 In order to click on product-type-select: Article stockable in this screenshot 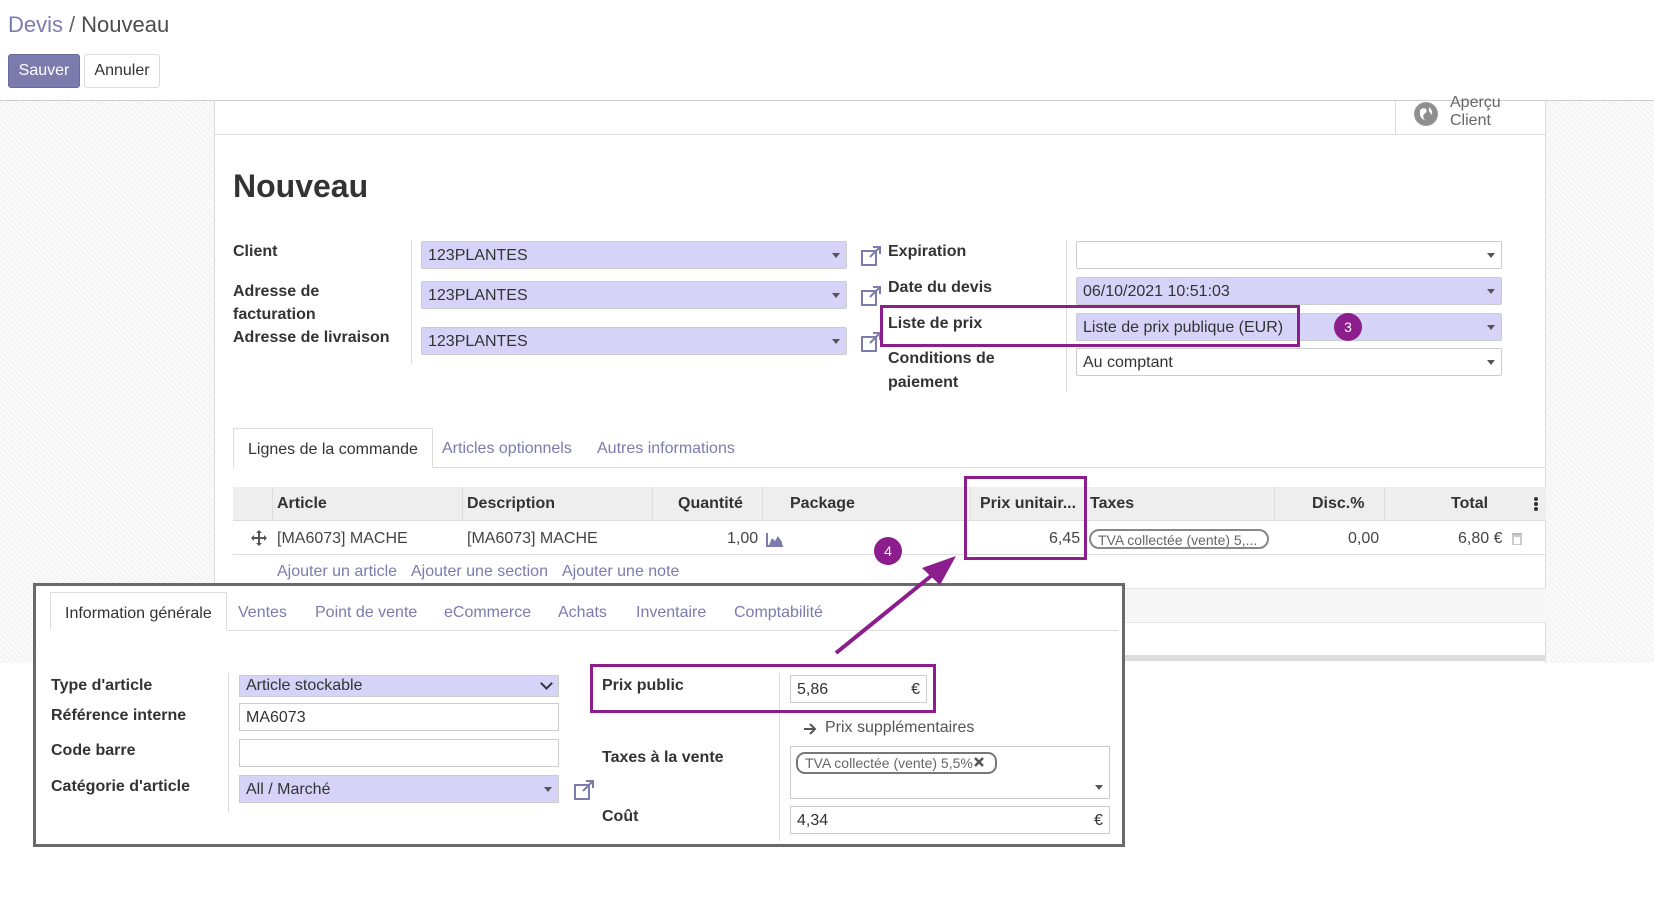, I will do `click(399, 686)`.